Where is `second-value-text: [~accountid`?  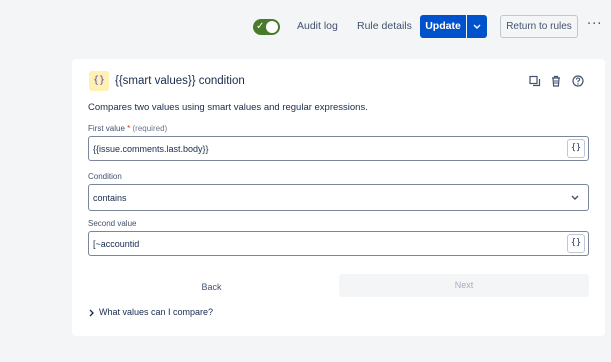 second-value-text: [~accountid is located at coordinates (116, 244).